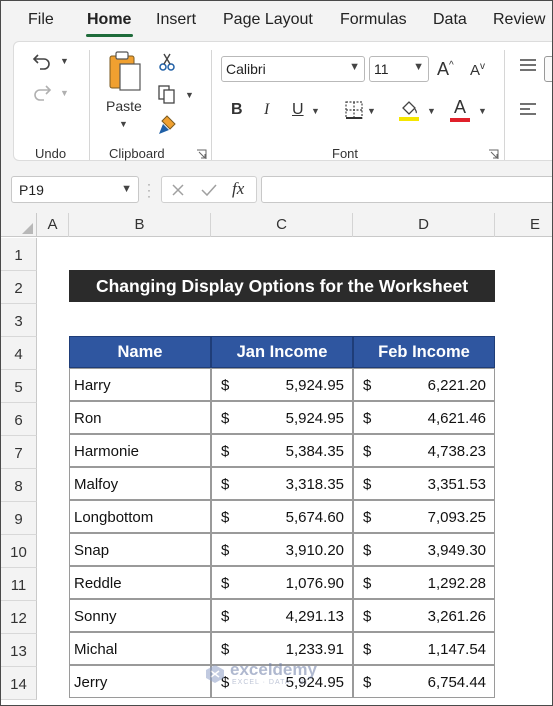 This screenshot has width=553, height=706. I want to click on increase-font-size-icon: A^, so click(445, 69).